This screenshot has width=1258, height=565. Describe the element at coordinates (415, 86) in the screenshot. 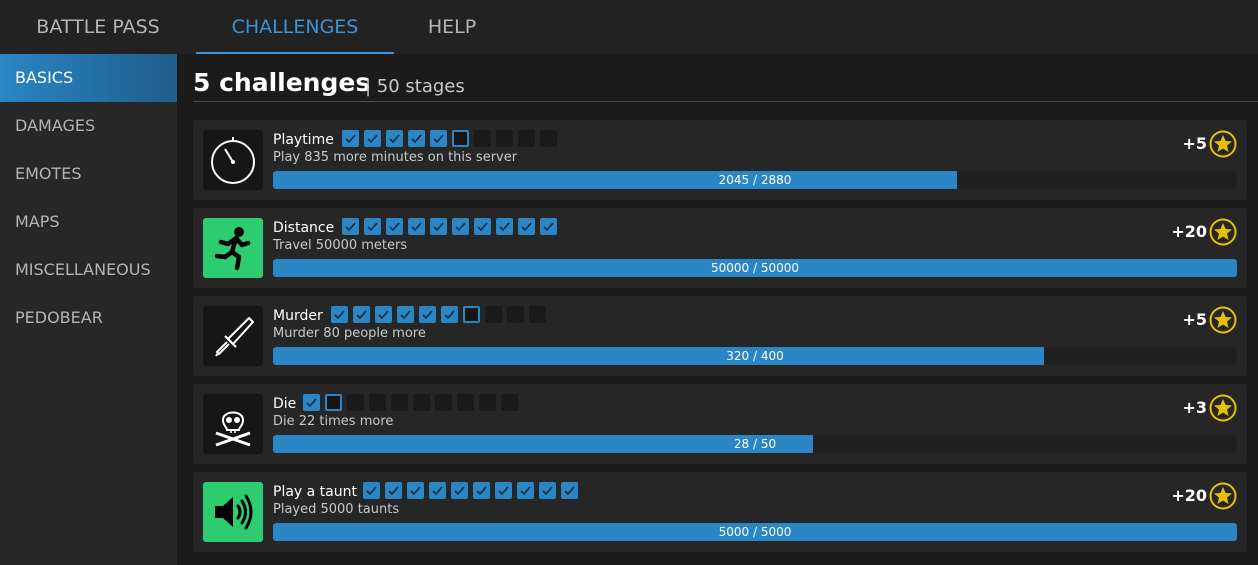

I see `stages-count: | 50 stages` at that location.